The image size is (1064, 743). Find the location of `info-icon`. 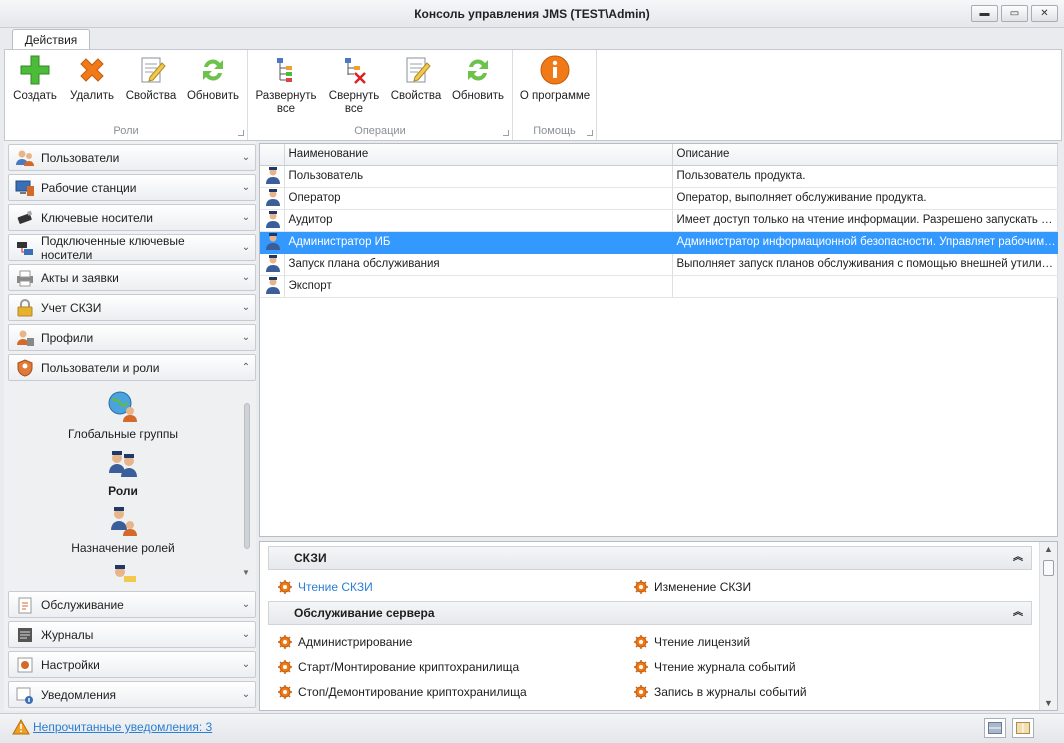

info-icon is located at coordinates (555, 70).